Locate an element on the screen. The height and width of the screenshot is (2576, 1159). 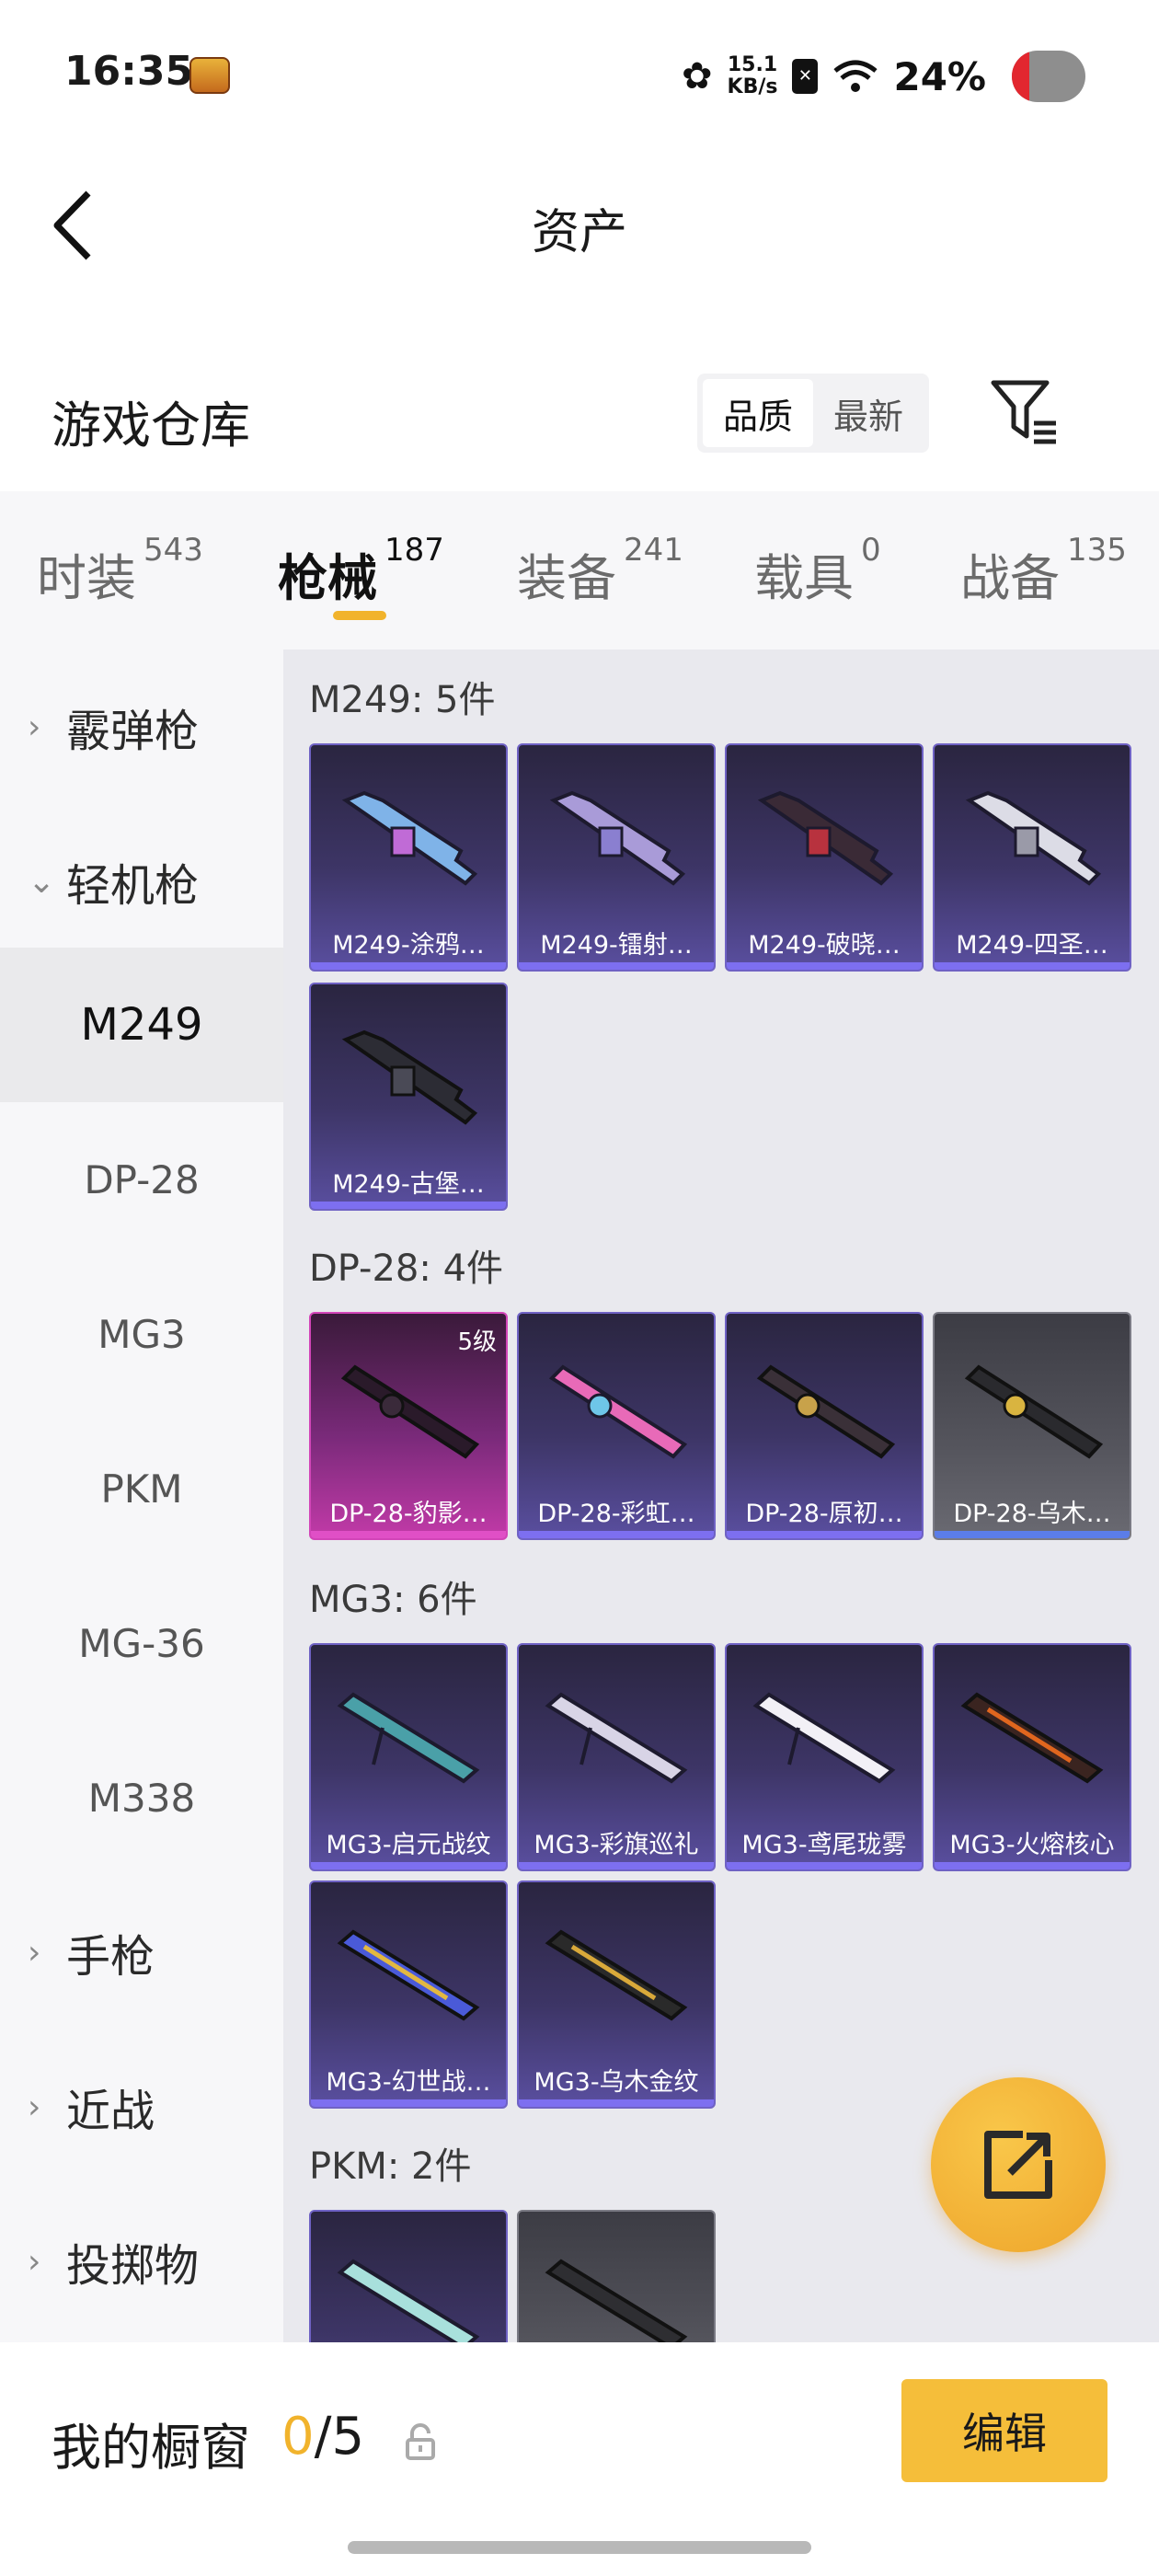
tab-label: 枪械 is located at coordinates (327, 578).